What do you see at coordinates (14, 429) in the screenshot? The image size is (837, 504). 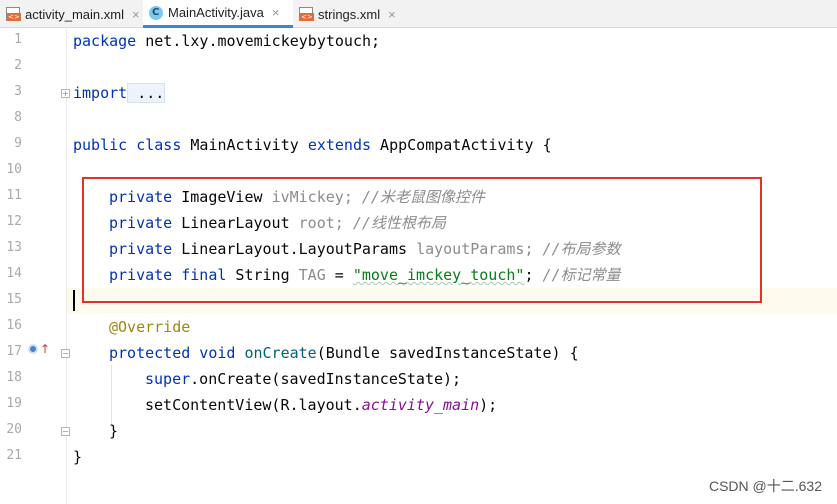 I see `line-number: 20` at bounding box center [14, 429].